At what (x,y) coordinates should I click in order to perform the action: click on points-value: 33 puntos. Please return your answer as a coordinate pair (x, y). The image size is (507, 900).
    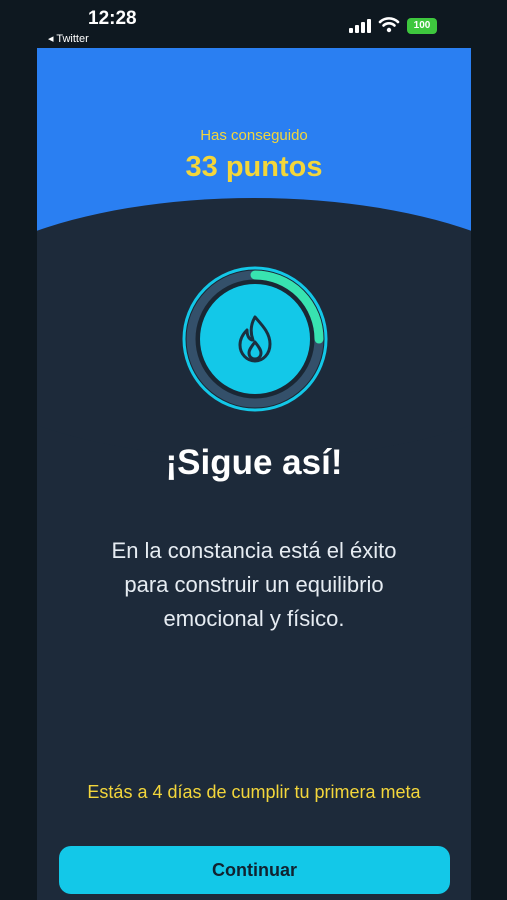
    Looking at the image, I should click on (254, 167).